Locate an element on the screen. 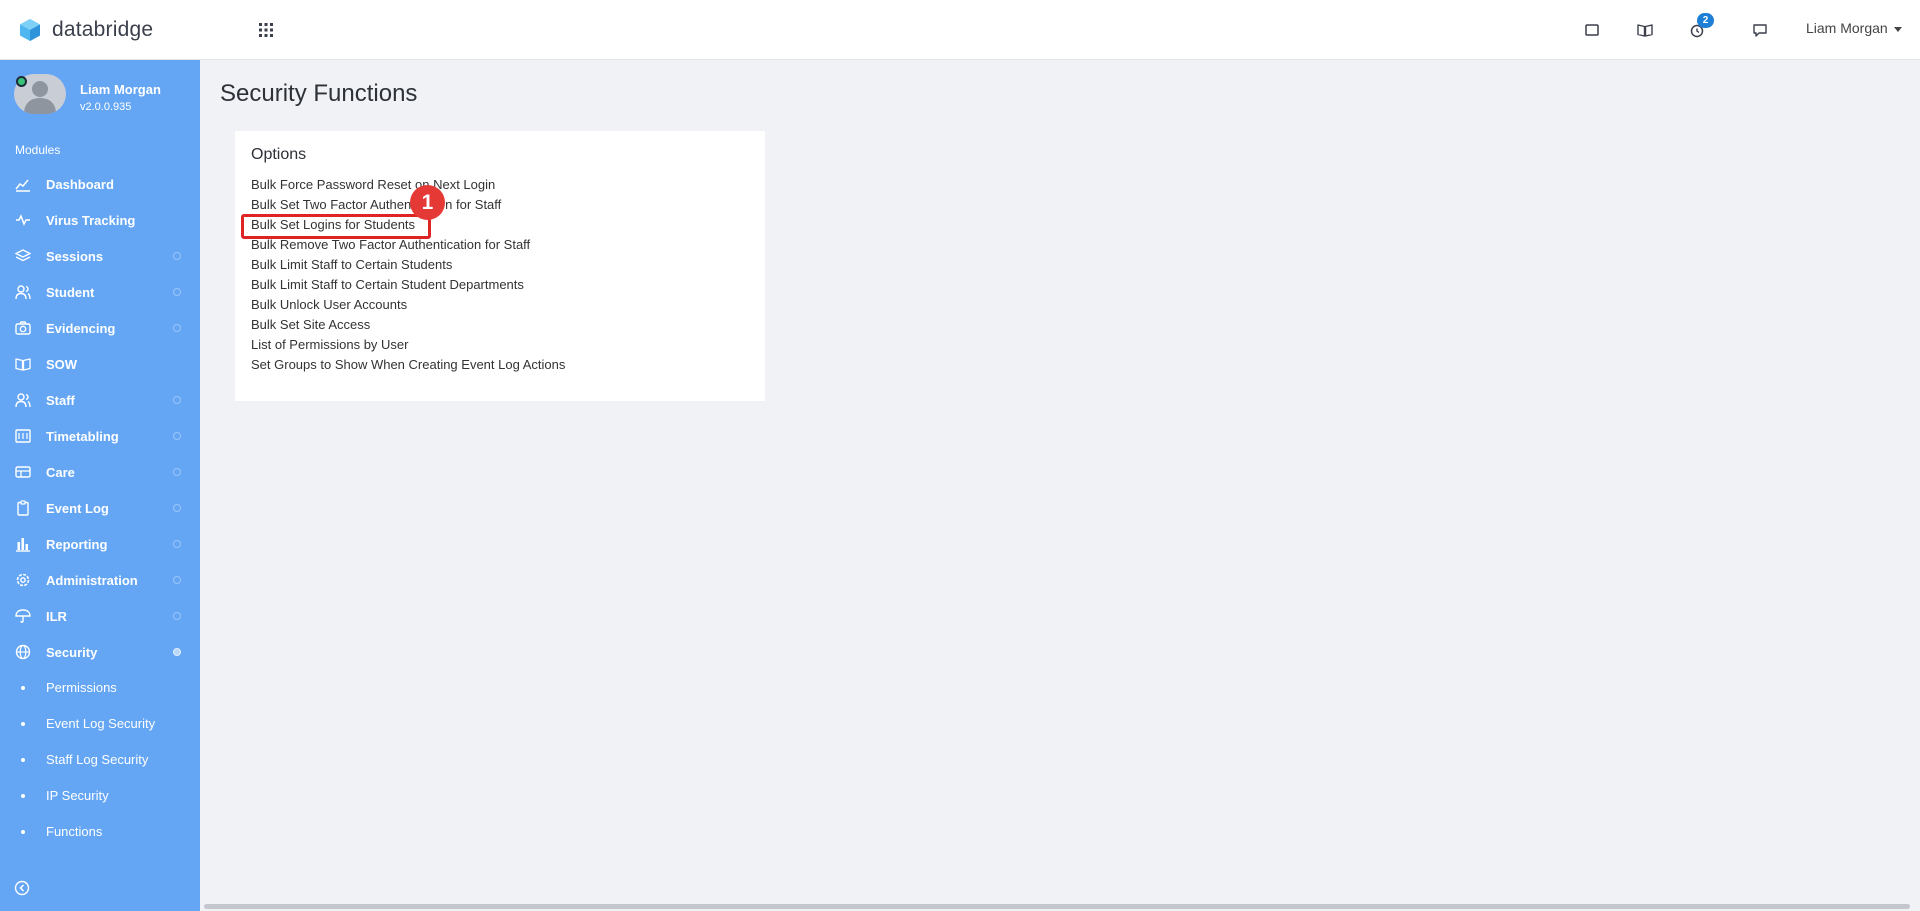  sidebar-subitem-functions: Functions is located at coordinates (100, 832).